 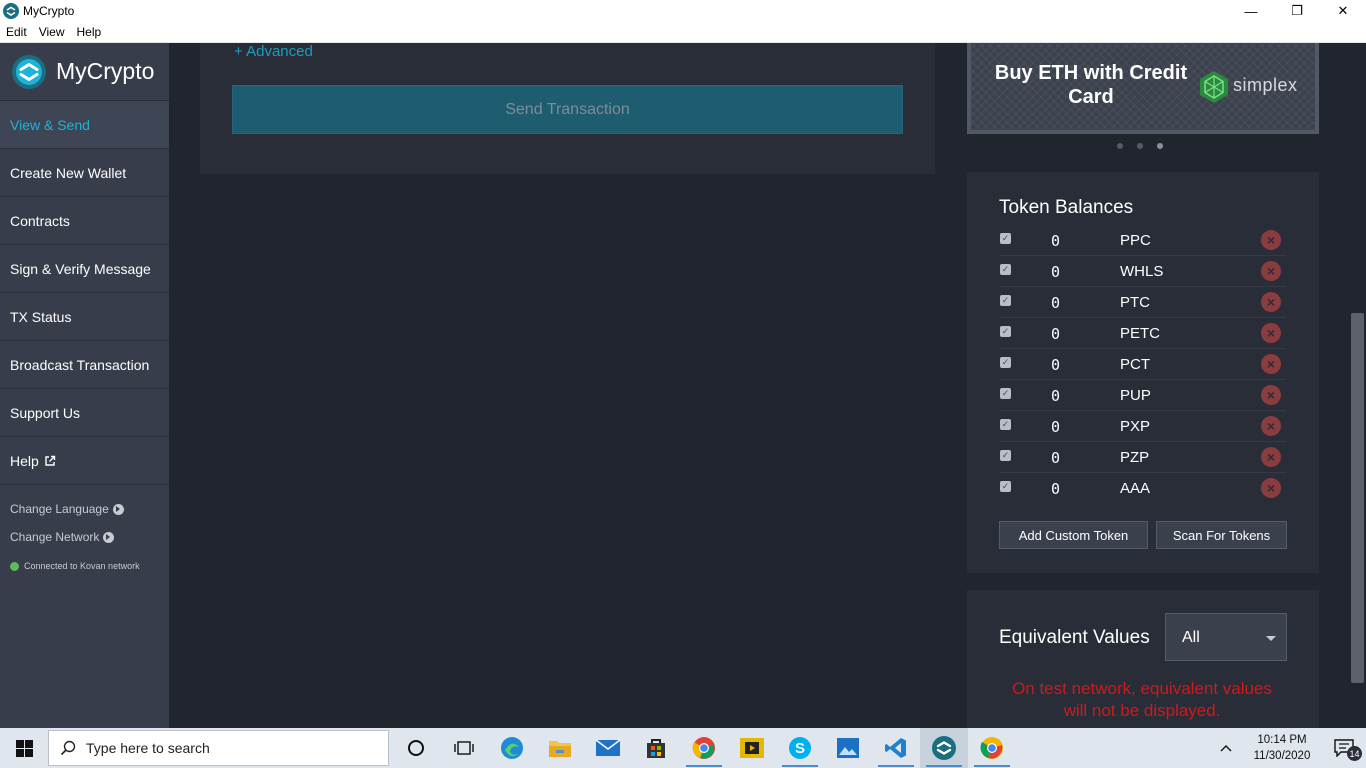 I want to click on token-symbol: PETC, so click(x=1140, y=333).